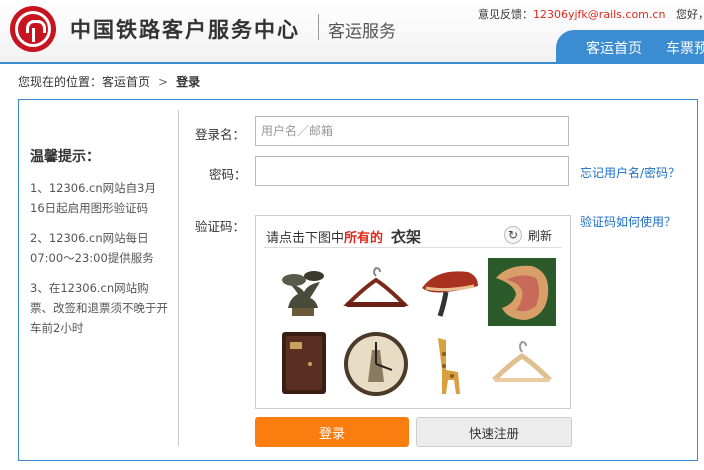 The height and width of the screenshot is (470, 704). I want to click on panel-divider, so click(178, 278).